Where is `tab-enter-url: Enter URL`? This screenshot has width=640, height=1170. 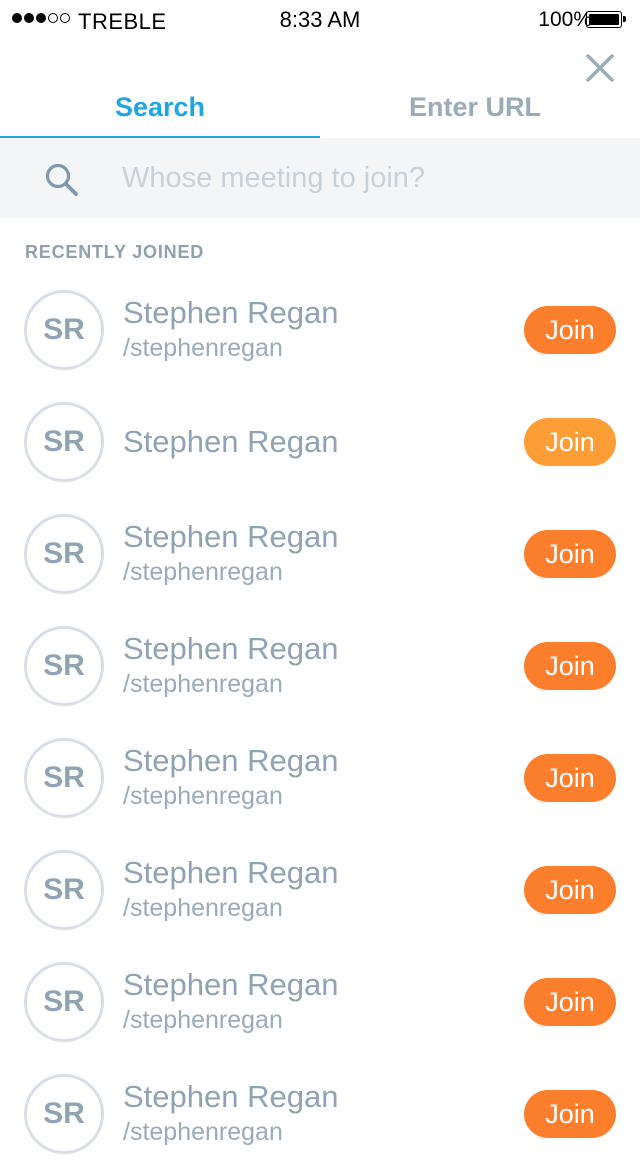
tab-enter-url: Enter URL is located at coordinates (475, 107).